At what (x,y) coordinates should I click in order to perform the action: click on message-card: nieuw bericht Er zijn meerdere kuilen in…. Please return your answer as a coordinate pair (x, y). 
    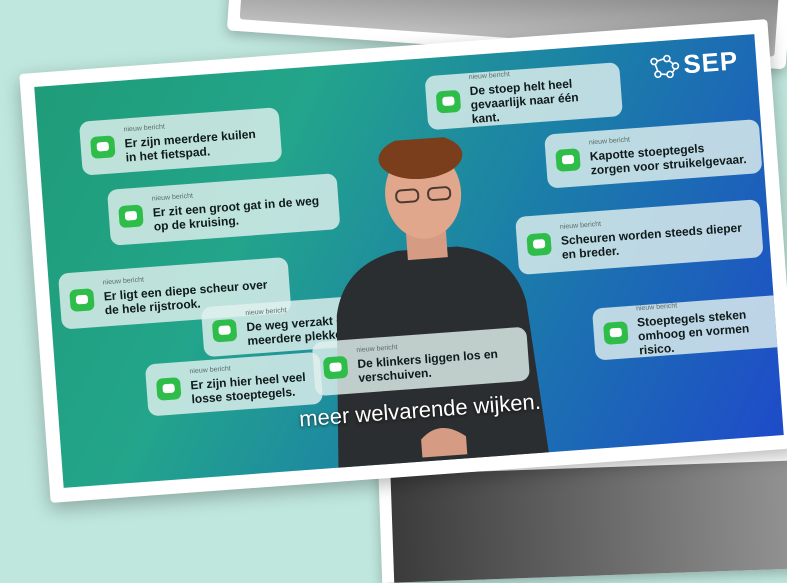
    Looking at the image, I should click on (180, 141).